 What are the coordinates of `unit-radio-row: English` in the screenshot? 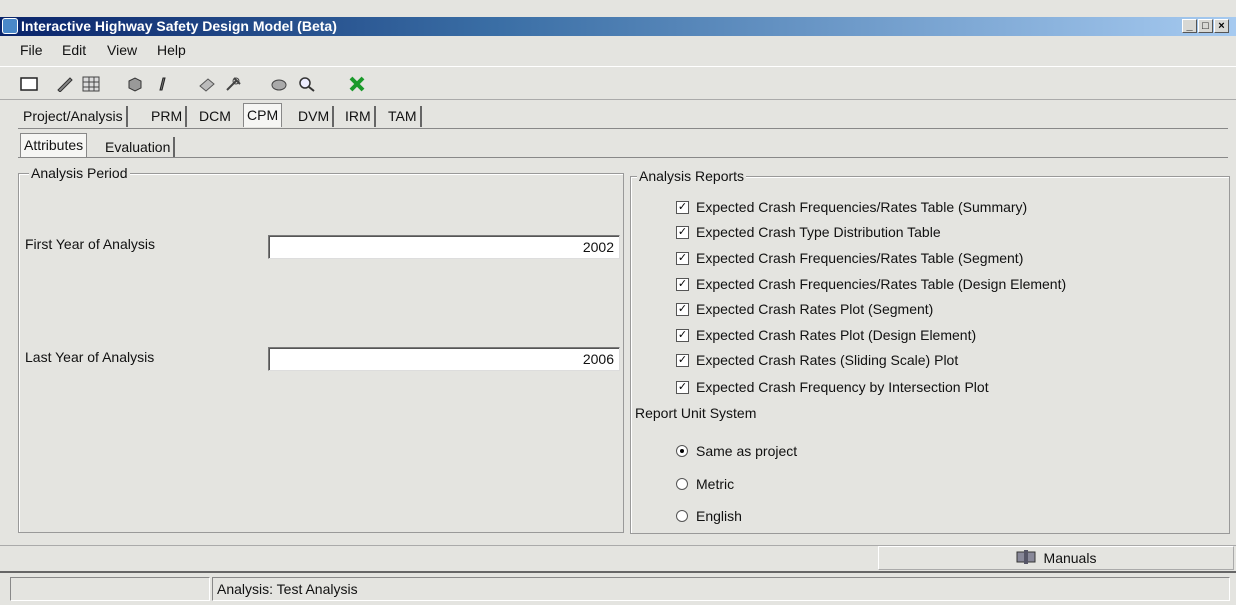 It's located at (709, 516).